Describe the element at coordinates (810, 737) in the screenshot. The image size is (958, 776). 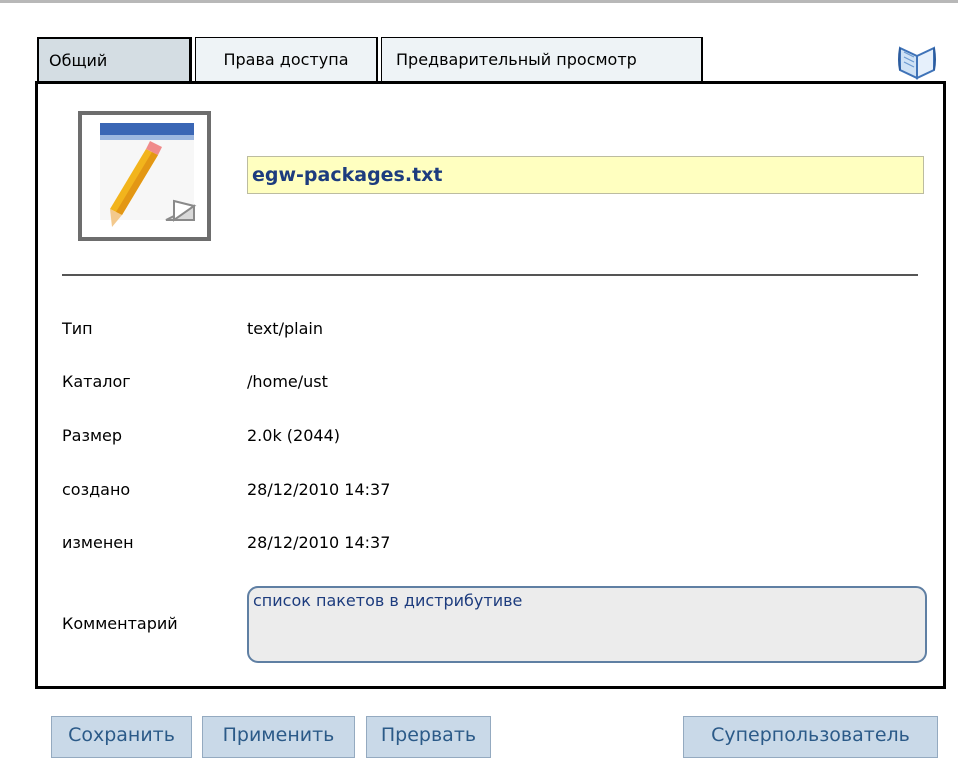
I see `superuser-button: Суперпользователь` at that location.